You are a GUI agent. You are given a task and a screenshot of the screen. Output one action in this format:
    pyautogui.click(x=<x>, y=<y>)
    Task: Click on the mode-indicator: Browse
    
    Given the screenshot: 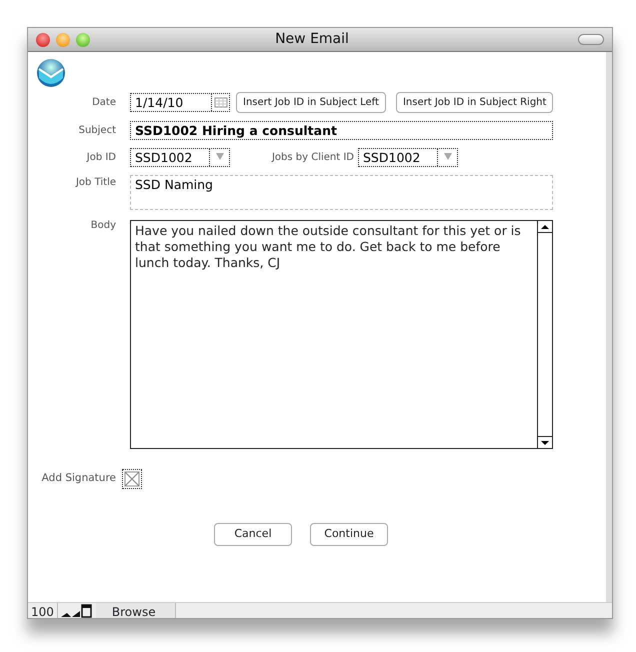 What is the action you would take?
    pyautogui.click(x=136, y=610)
    